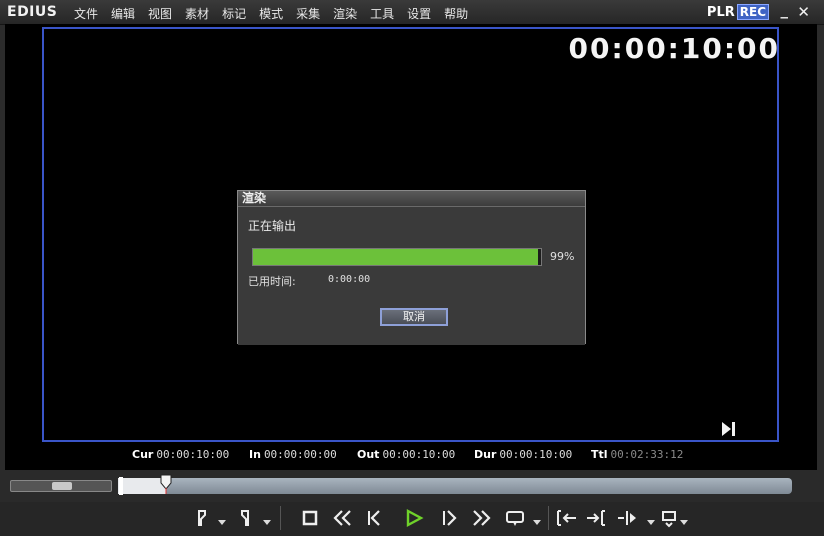 Image resolution: width=824 pixels, height=536 pixels. I want to click on close-button: ✕, so click(803, 12).